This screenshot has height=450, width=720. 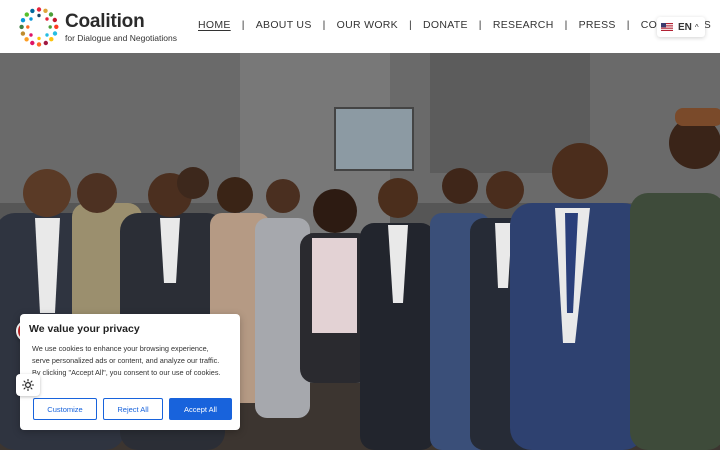 What do you see at coordinates (65, 409) in the screenshot?
I see `customize-button: Customize` at bounding box center [65, 409].